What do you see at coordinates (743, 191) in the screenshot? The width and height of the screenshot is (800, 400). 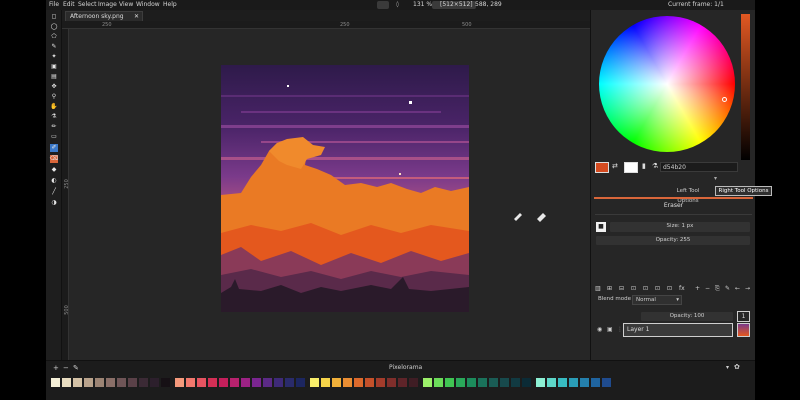 I see `tab-right-tool-options: Right Tool Options` at bounding box center [743, 191].